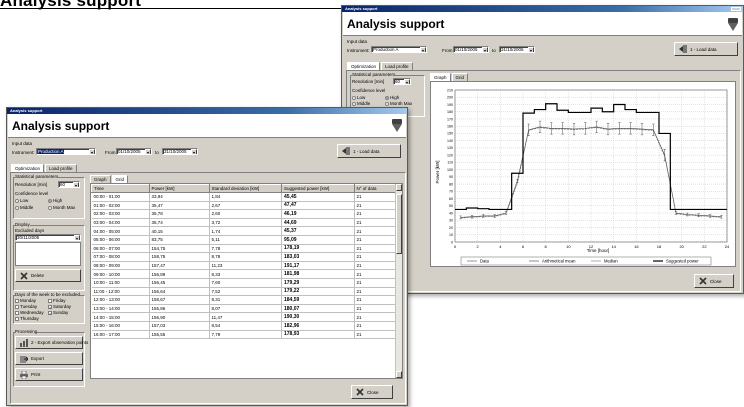  I want to click on scroll-up-button, so click(399, 187).